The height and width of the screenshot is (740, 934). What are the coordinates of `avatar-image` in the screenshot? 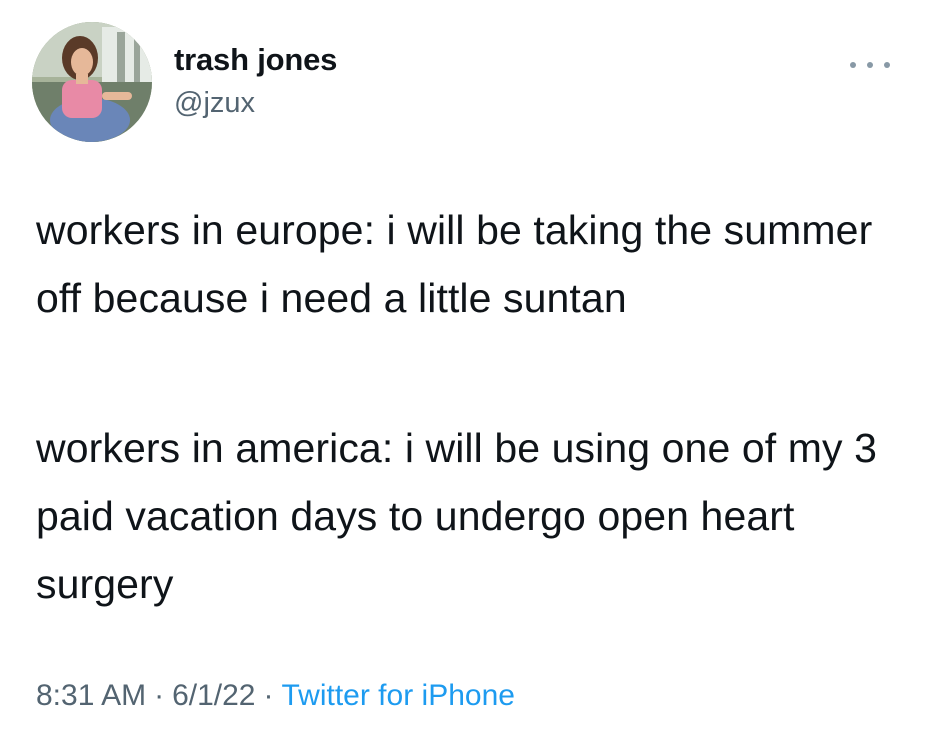 It's located at (92, 82).